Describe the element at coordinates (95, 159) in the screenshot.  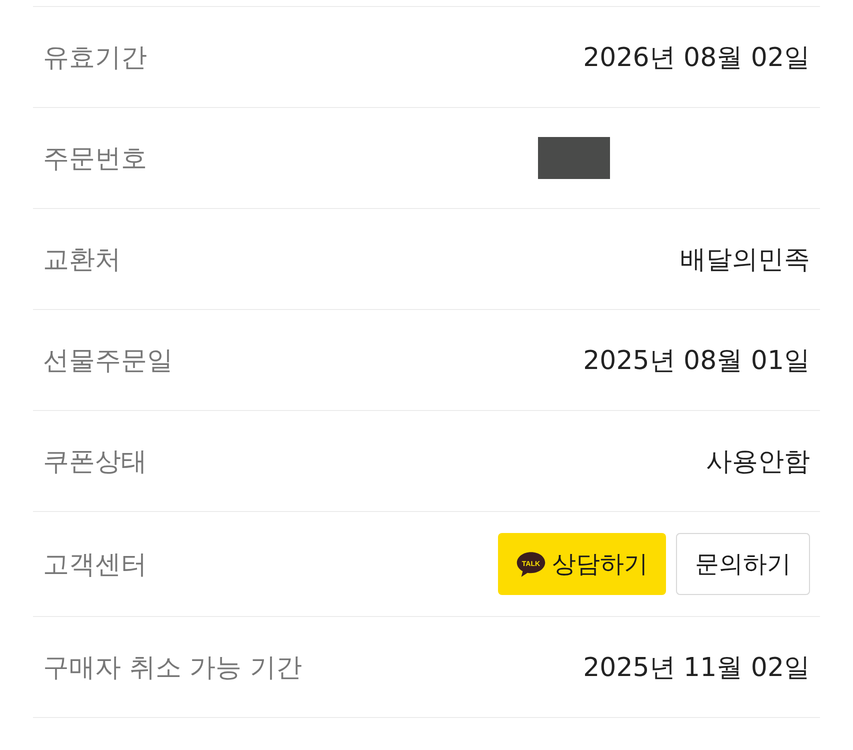
I see `row-label: 주문번호` at that location.